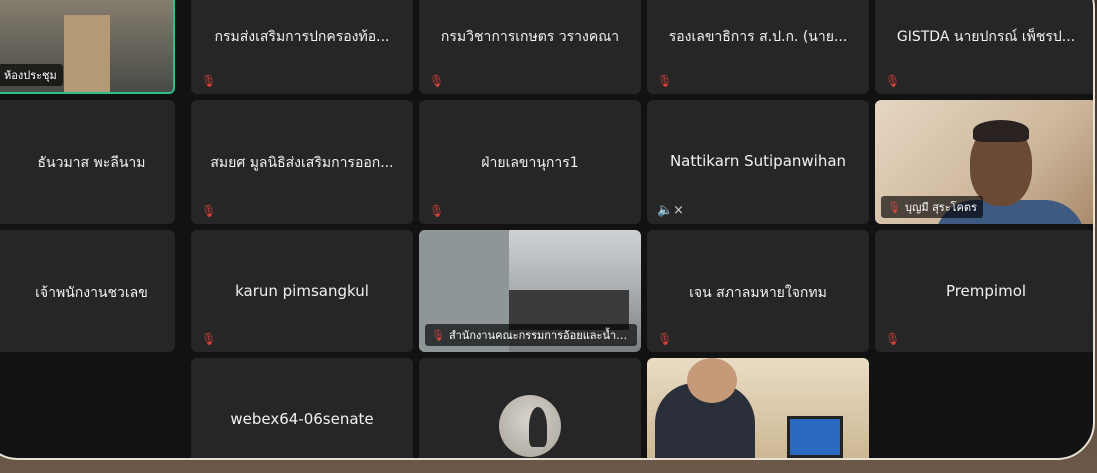  What do you see at coordinates (940, 207) in the screenshot?
I see `participant-label-text: บุญมี สุระโคตร` at bounding box center [940, 207].